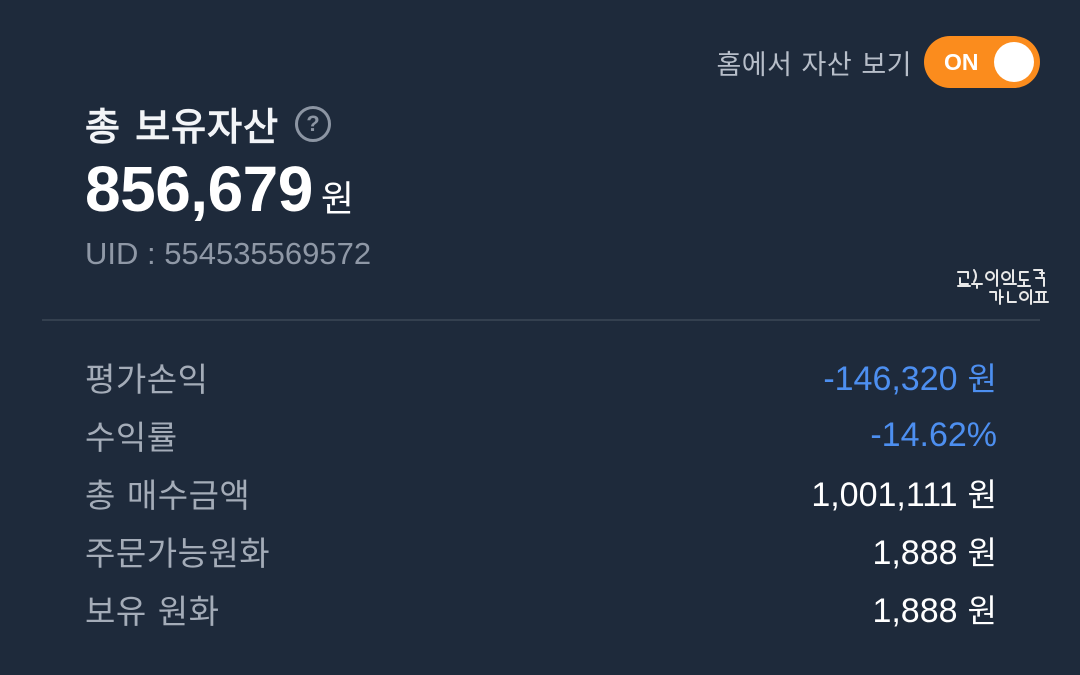 This screenshot has width=1080, height=675. What do you see at coordinates (1014, 62) in the screenshot?
I see `toggle-knob` at bounding box center [1014, 62].